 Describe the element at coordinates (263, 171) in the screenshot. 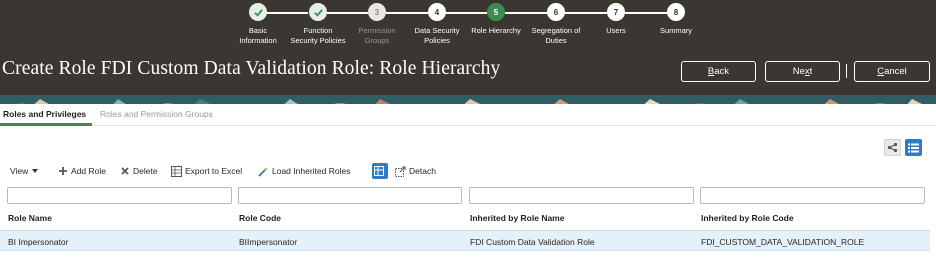

I see `magic-wand-icon` at that location.